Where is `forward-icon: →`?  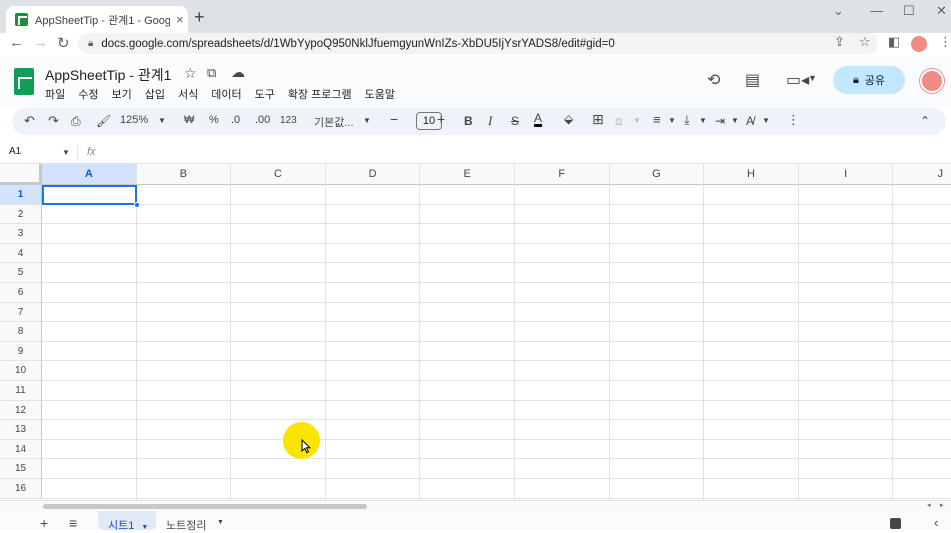 forward-icon: → is located at coordinates (40, 42).